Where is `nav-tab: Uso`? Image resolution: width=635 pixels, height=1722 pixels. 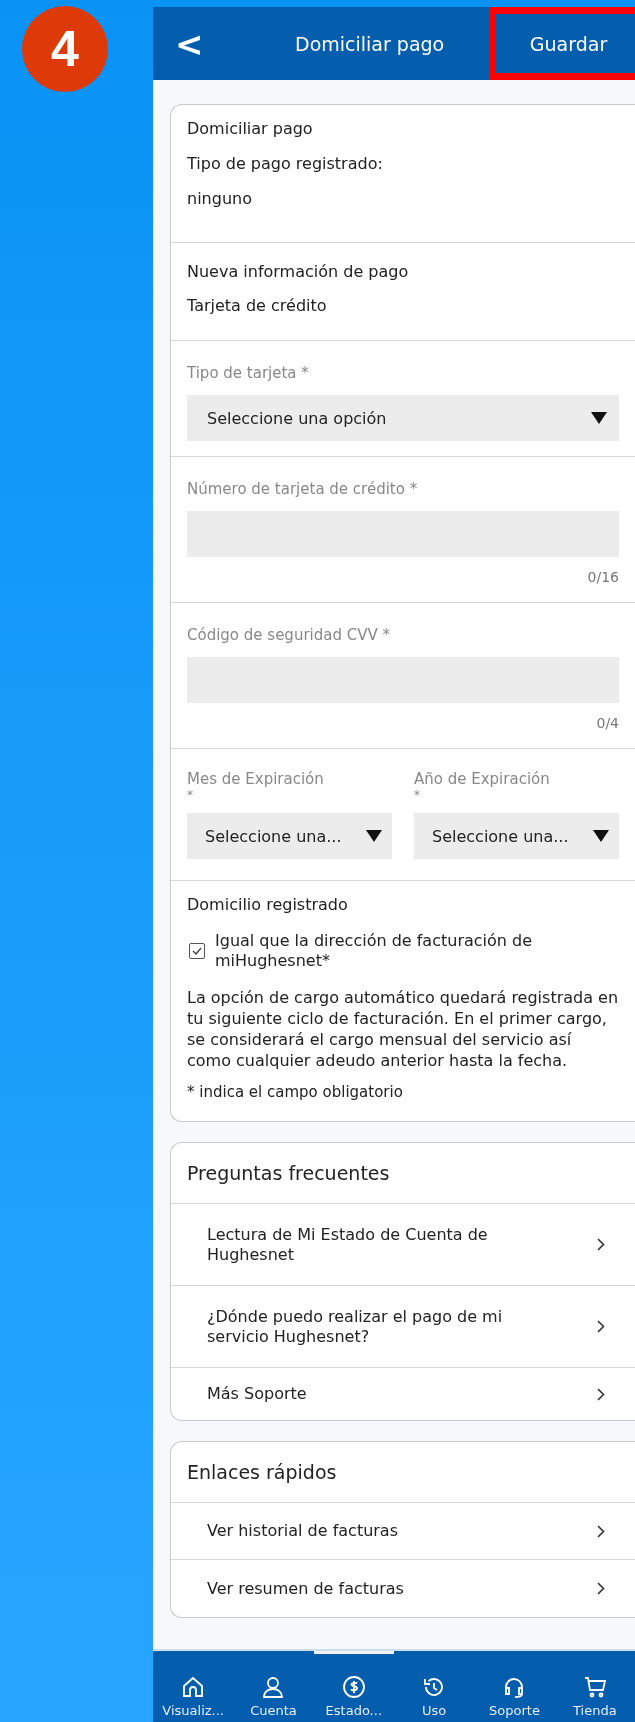 nav-tab: Uso is located at coordinates (434, 1686).